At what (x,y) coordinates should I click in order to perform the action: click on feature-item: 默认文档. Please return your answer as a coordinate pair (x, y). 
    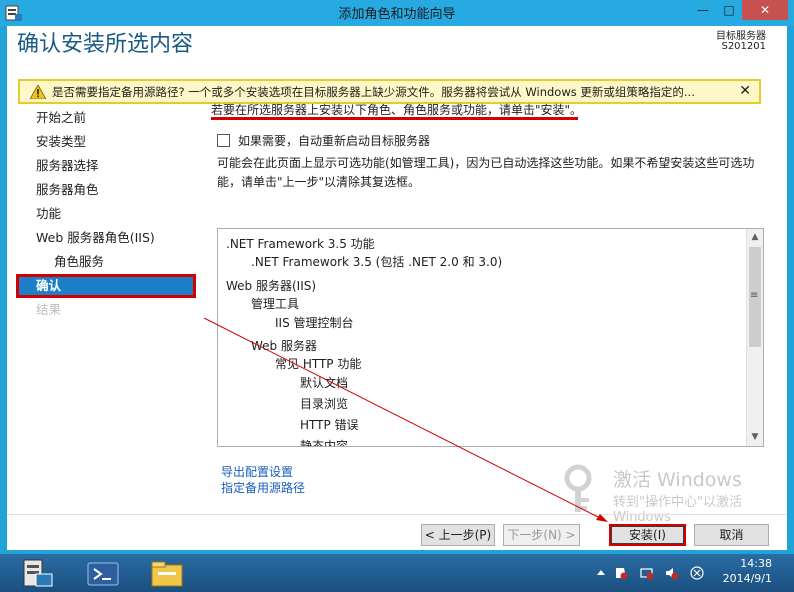
    Looking at the image, I should click on (324, 383).